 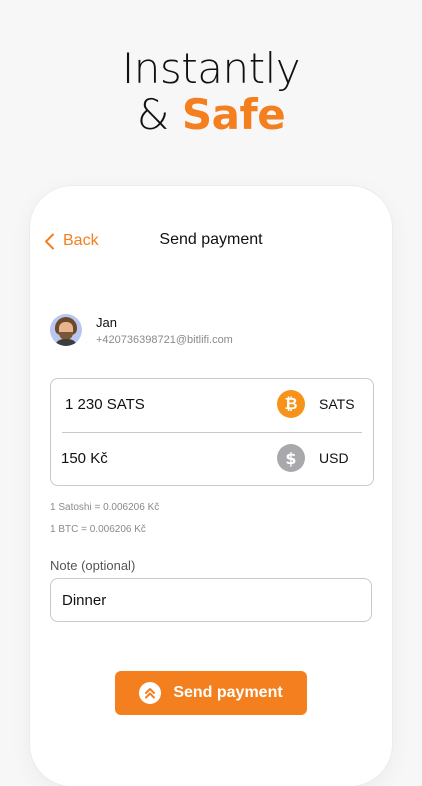 I want to click on recipient-contact: Jan +420736398721@bitlifi.com, so click(x=141, y=330).